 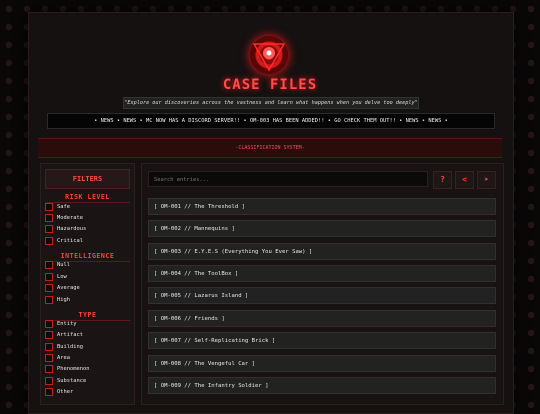 What do you see at coordinates (87, 179) in the screenshot?
I see `filters-button: FILTERS` at bounding box center [87, 179].